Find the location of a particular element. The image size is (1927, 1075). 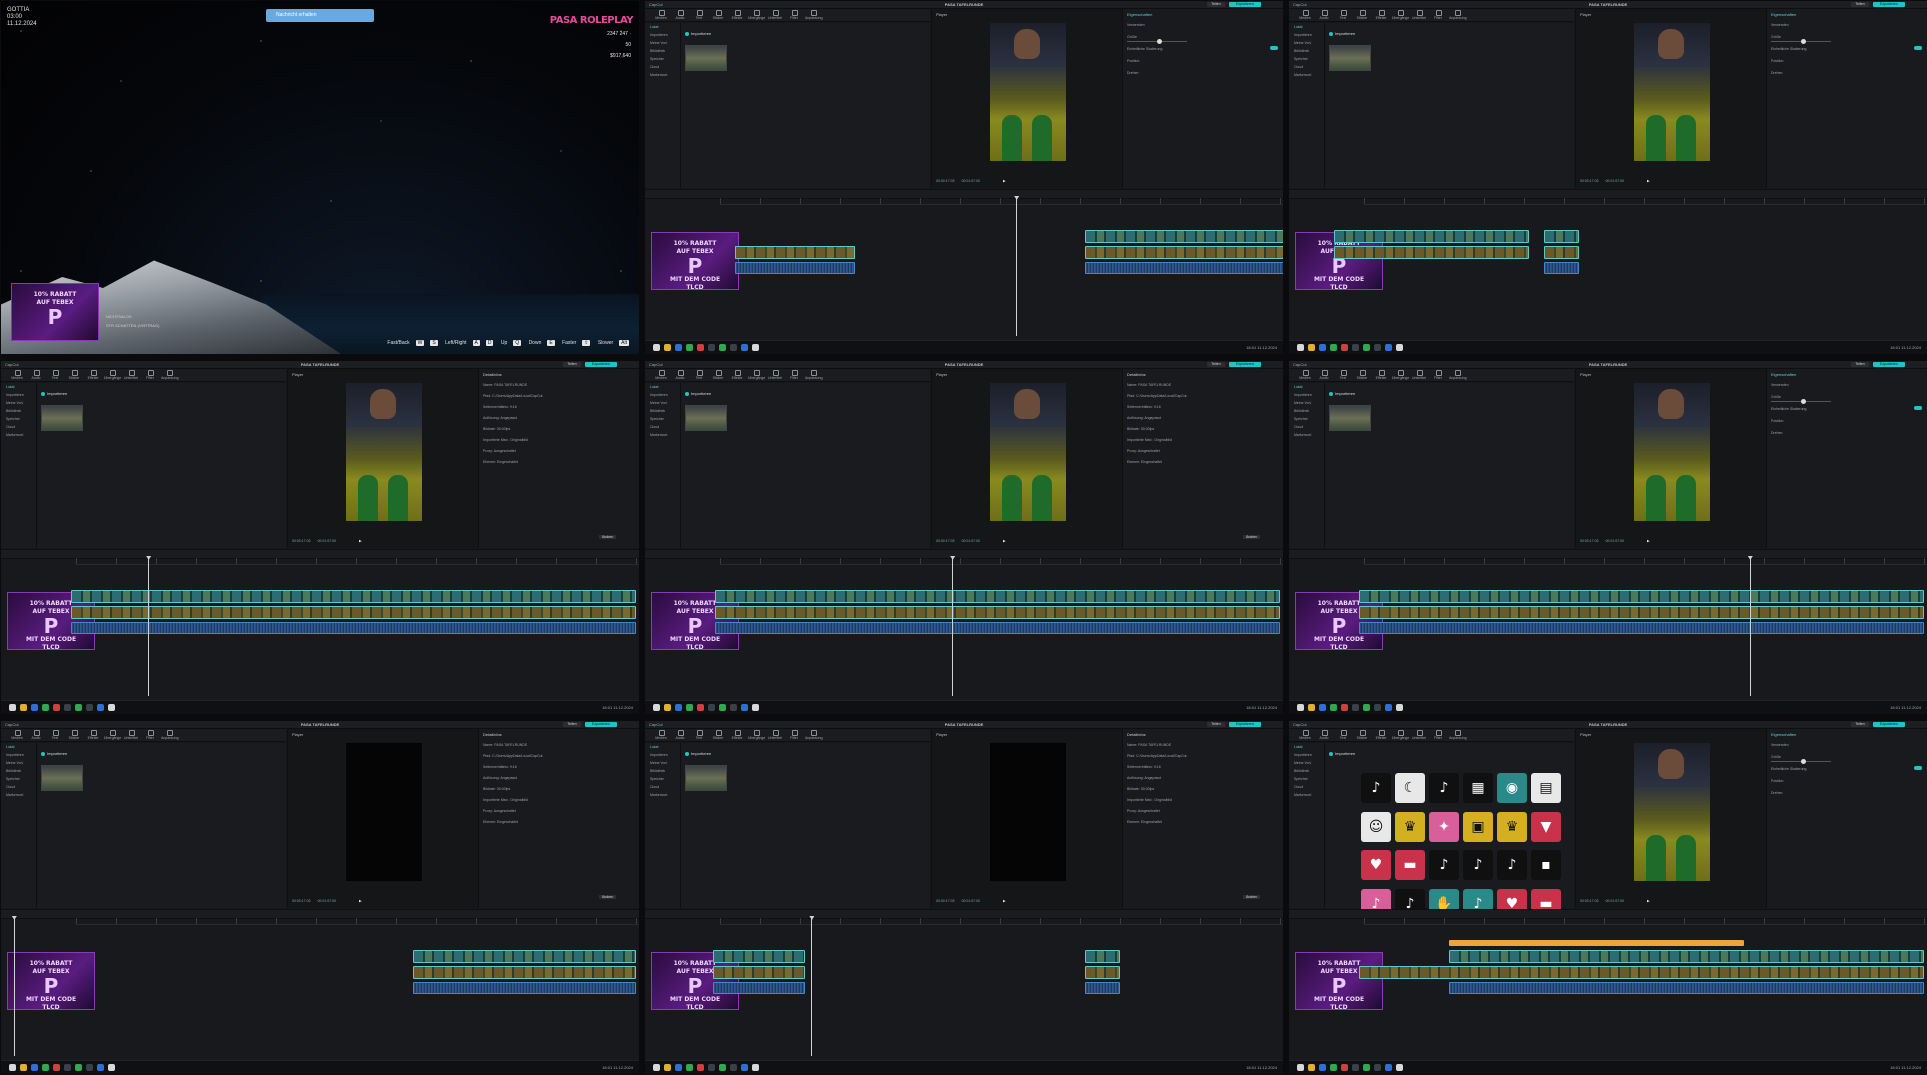

text-clip is located at coordinates (1596, 943).